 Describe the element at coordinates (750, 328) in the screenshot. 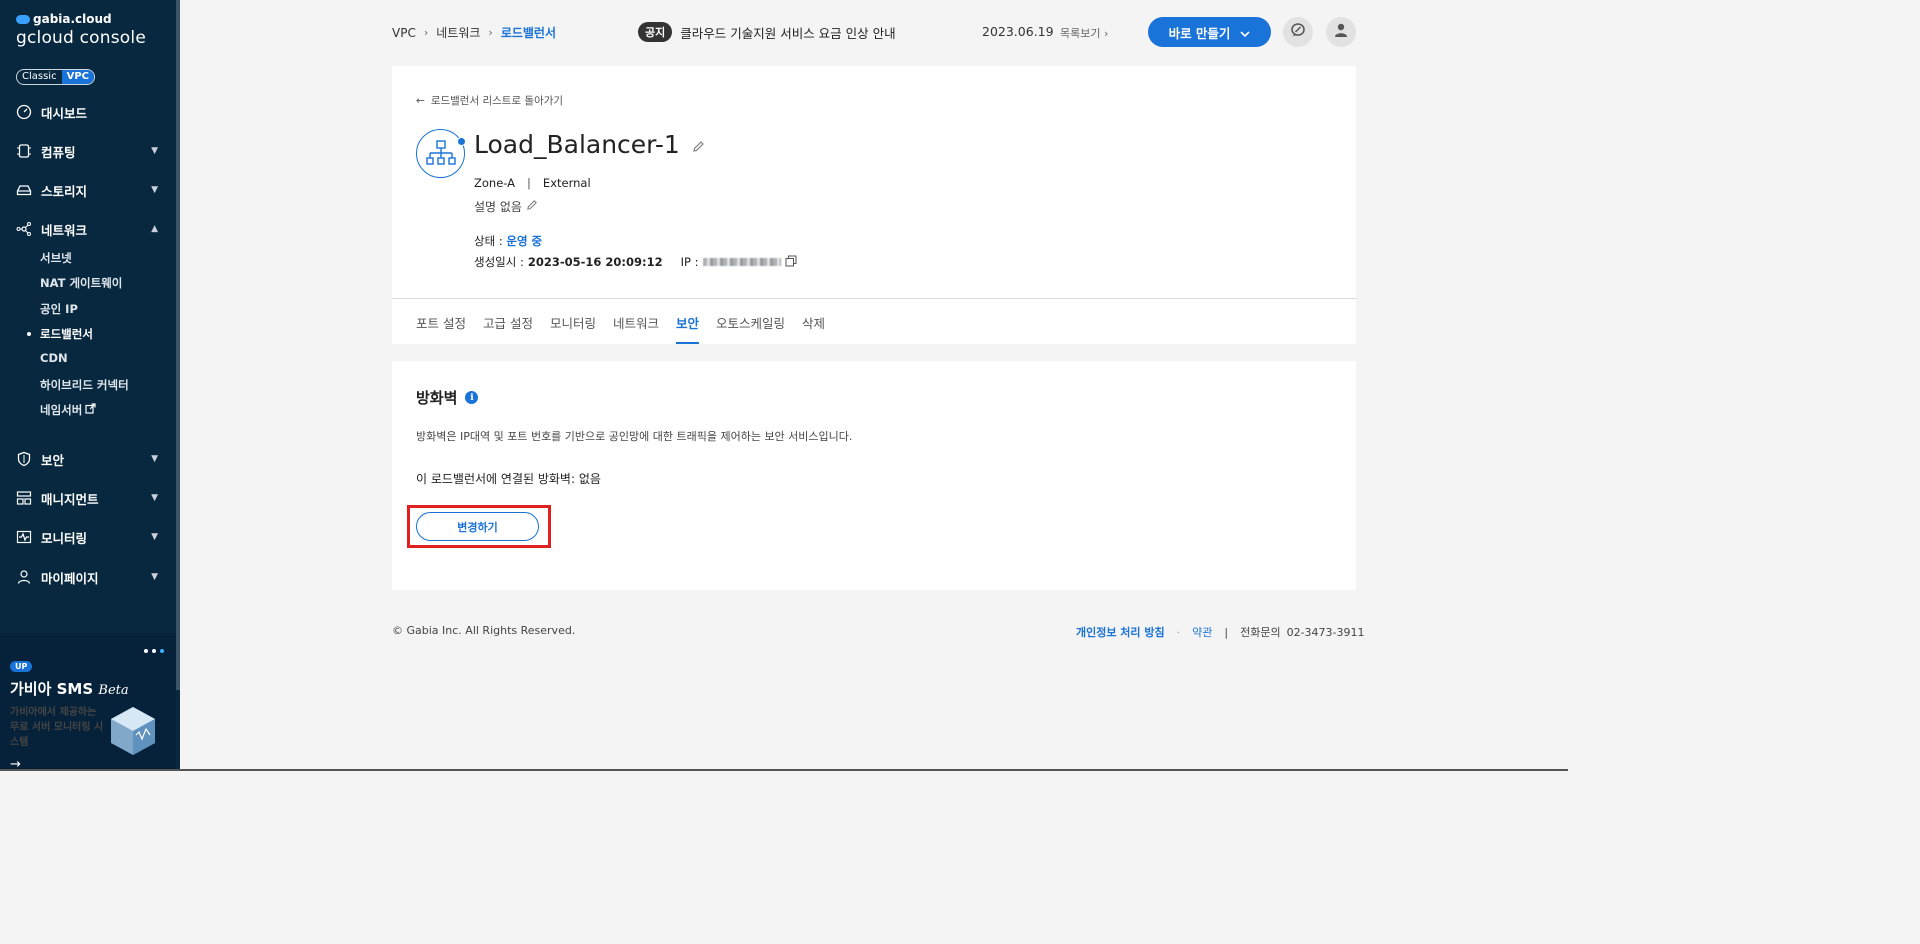

I see `tab-autoscaling: 오토스케일링` at that location.